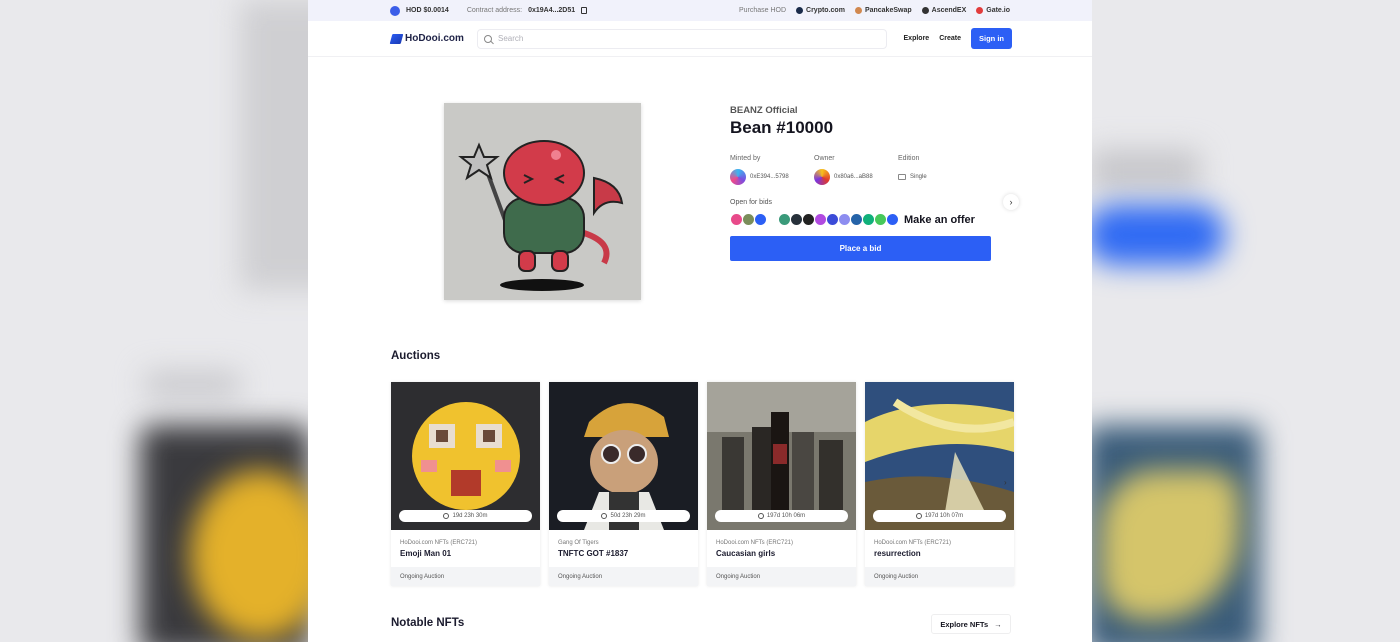 Image resolution: width=1400 pixels, height=642 pixels. I want to click on open-for-bids-label: Open for bids, so click(751, 202).